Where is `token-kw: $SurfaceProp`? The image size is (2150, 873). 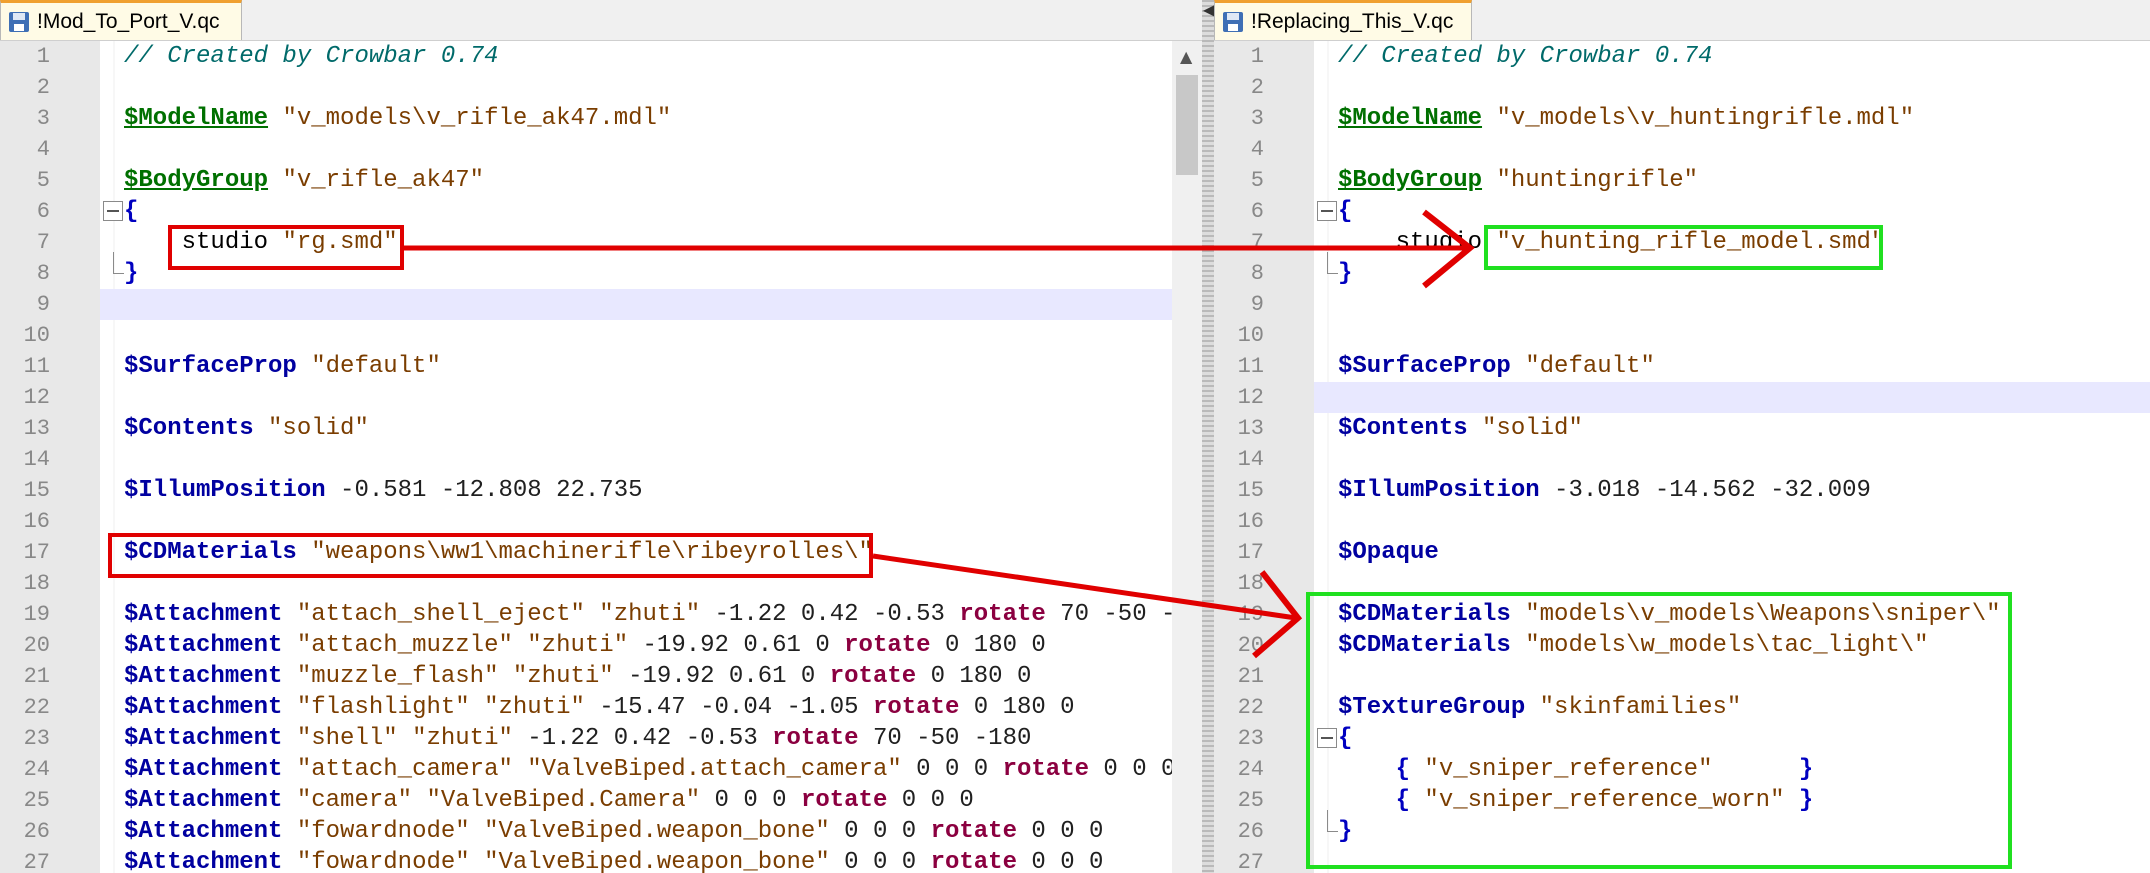 token-kw: $SurfaceProp is located at coordinates (210, 366).